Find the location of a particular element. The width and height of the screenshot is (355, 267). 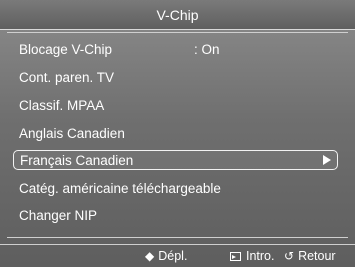

menu-item-categ-americaine: Catég. américaine téléchargeable is located at coordinates (179, 188).